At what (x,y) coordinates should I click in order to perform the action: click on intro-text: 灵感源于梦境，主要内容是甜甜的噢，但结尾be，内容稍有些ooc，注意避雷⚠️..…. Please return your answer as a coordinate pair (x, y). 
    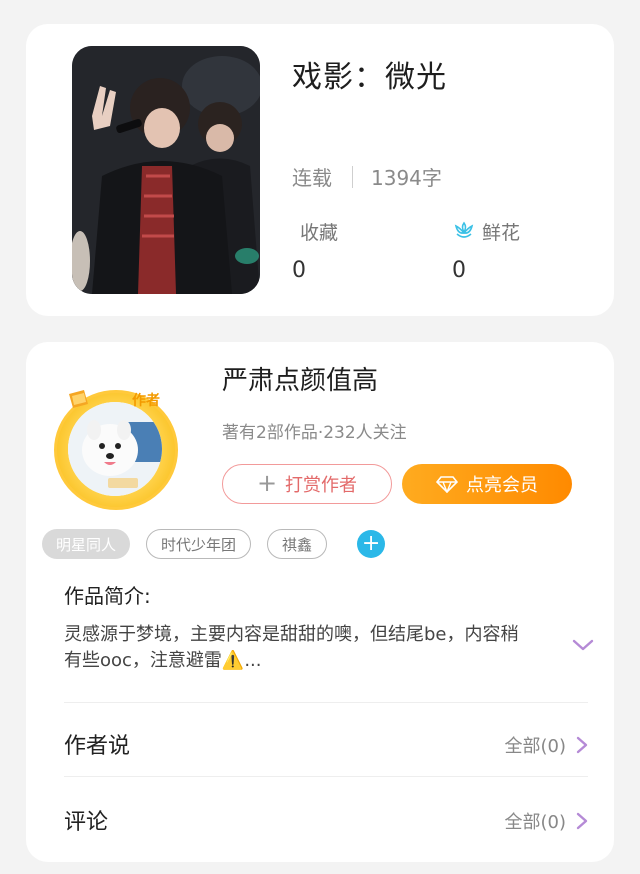
    Looking at the image, I should click on (291, 647).